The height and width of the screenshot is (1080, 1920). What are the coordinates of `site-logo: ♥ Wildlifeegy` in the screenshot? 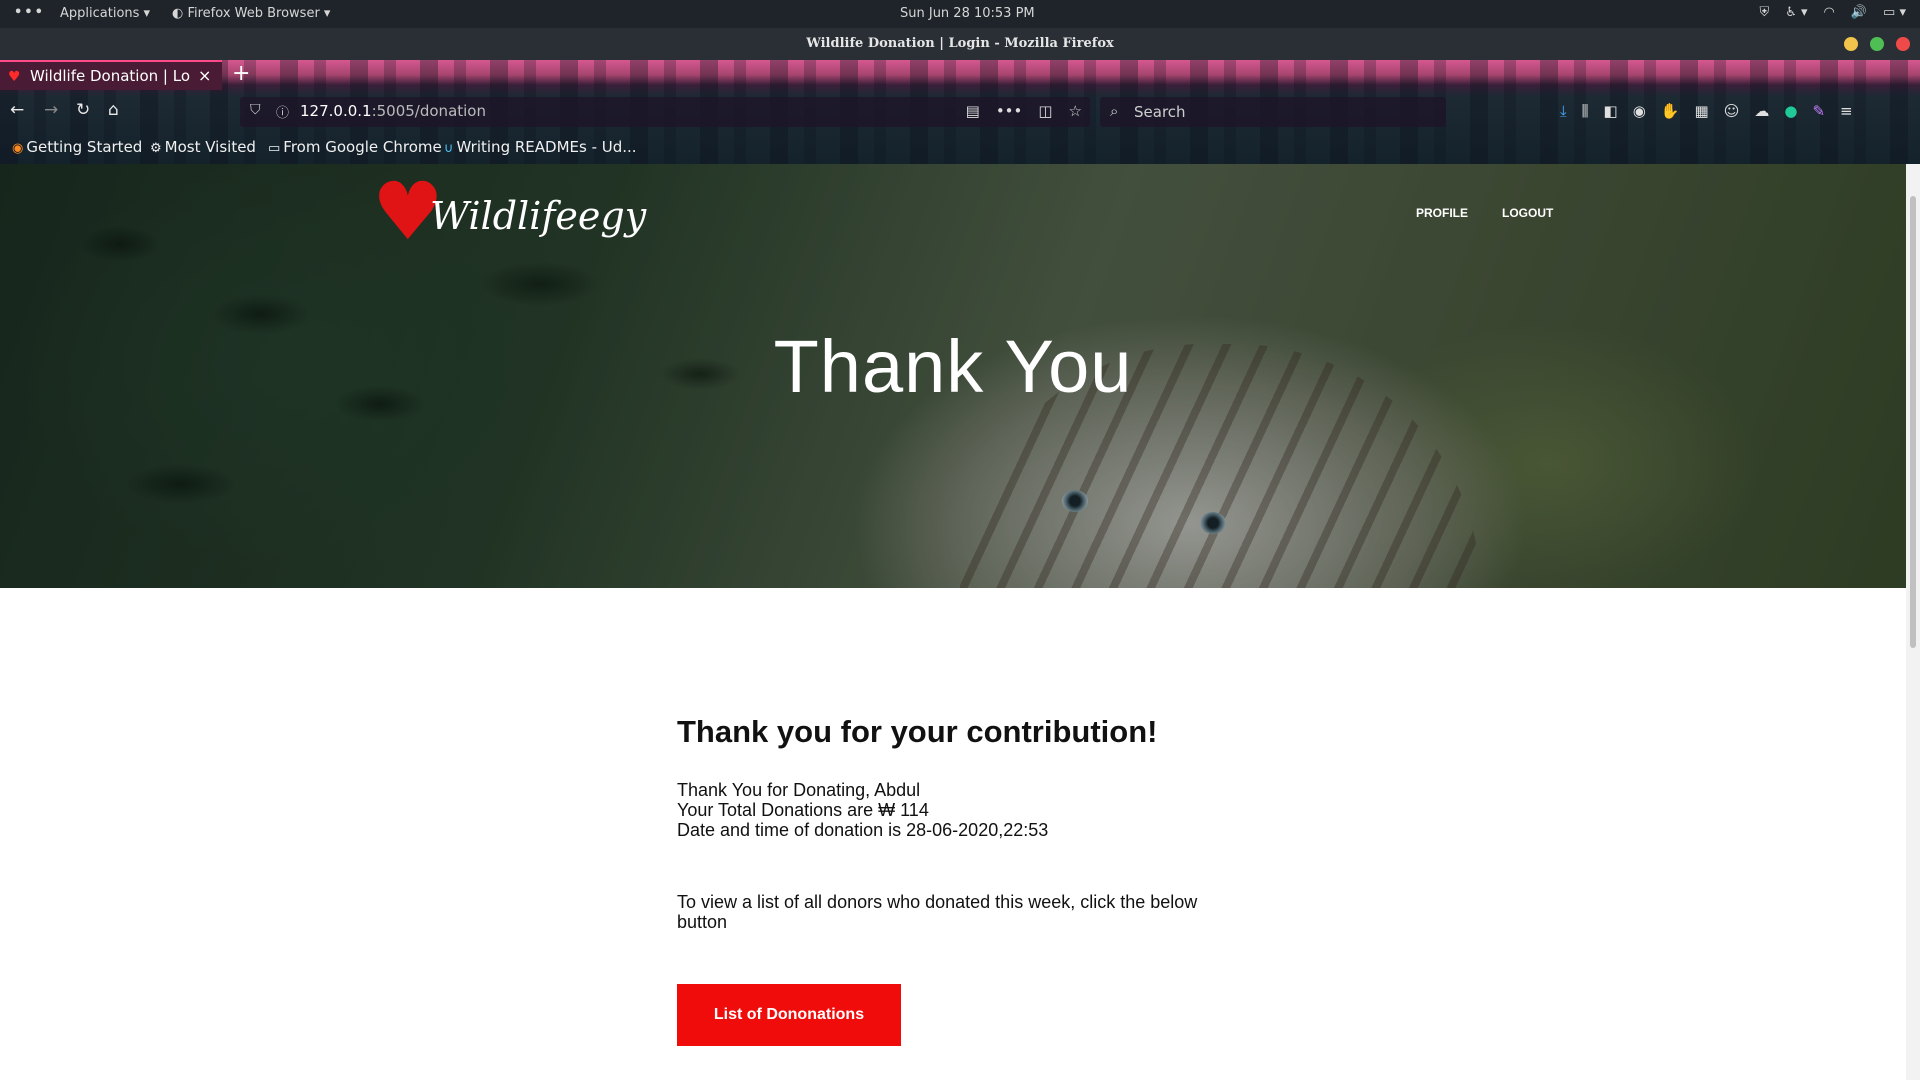 It's located at (509, 214).